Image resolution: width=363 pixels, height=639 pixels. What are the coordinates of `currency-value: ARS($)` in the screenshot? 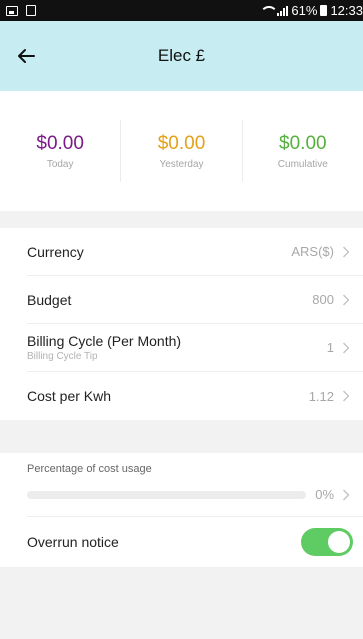 It's located at (312, 251).